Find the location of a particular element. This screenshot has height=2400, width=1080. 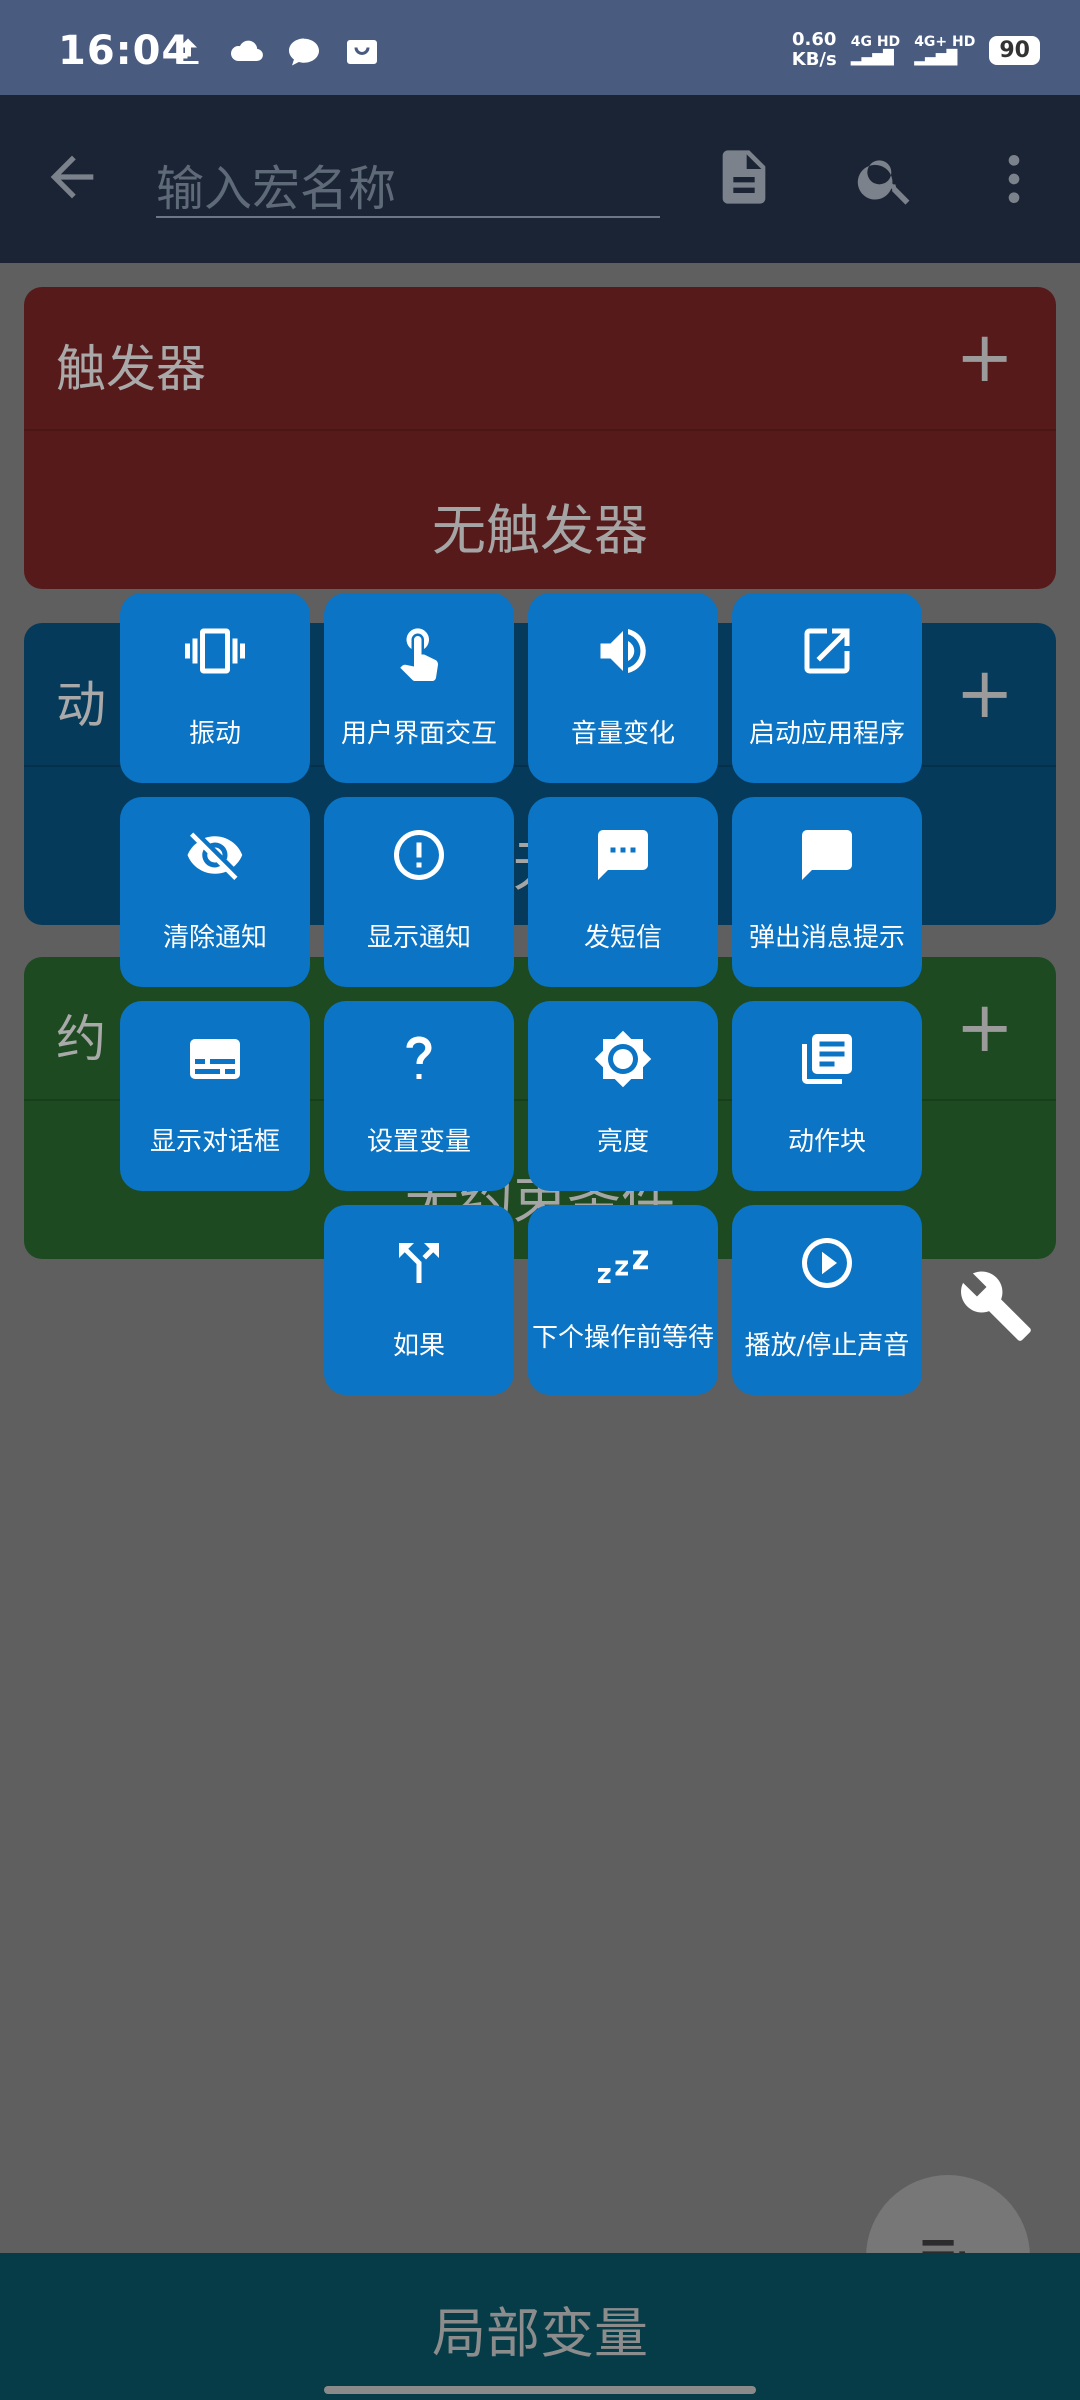

action-tile-wait-before-next: 下个操作前等待 is located at coordinates (623, 1300).